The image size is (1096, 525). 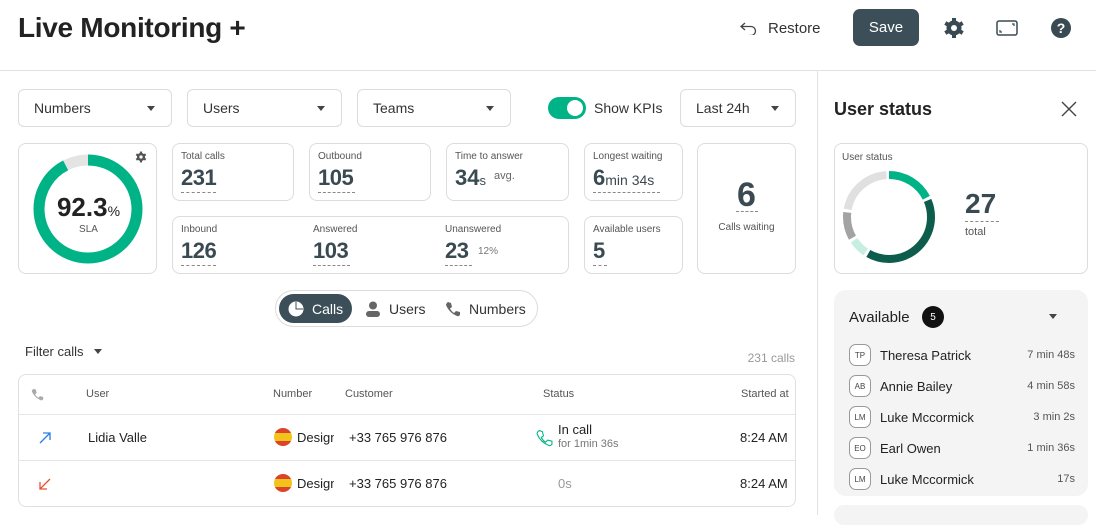 What do you see at coordinates (485, 308) in the screenshot?
I see `tab-numbers: Numbers` at bounding box center [485, 308].